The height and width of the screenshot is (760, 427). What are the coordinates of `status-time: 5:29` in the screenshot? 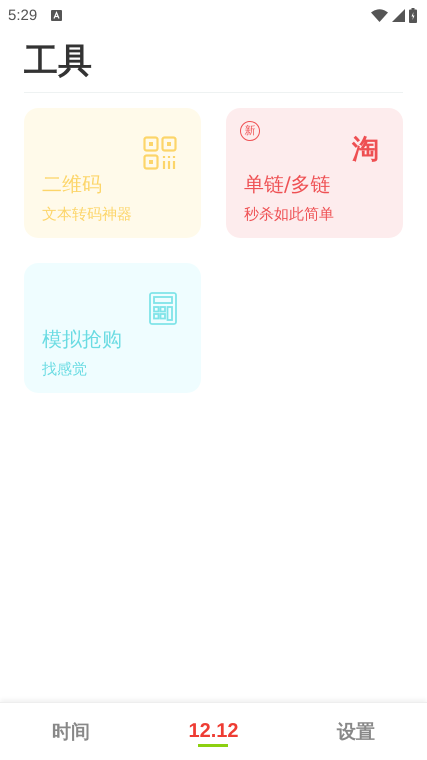 It's located at (23, 15).